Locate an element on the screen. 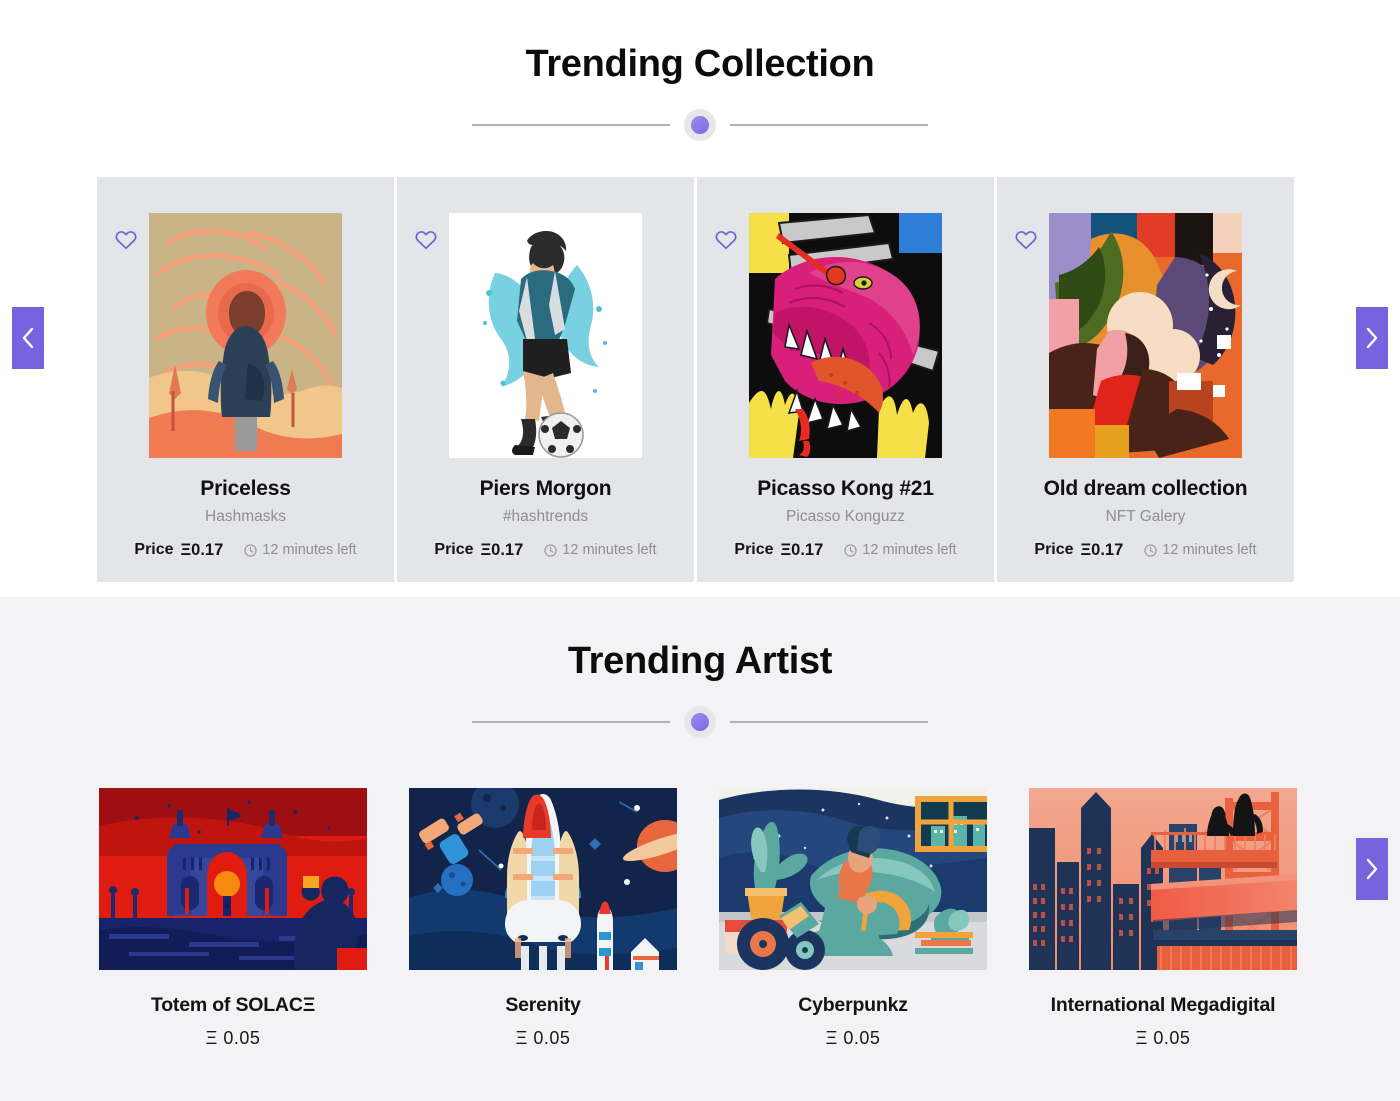 The height and width of the screenshot is (1101, 1400). artist-card: Cyberpunkz Ξ 0.05 is located at coordinates (853, 918).